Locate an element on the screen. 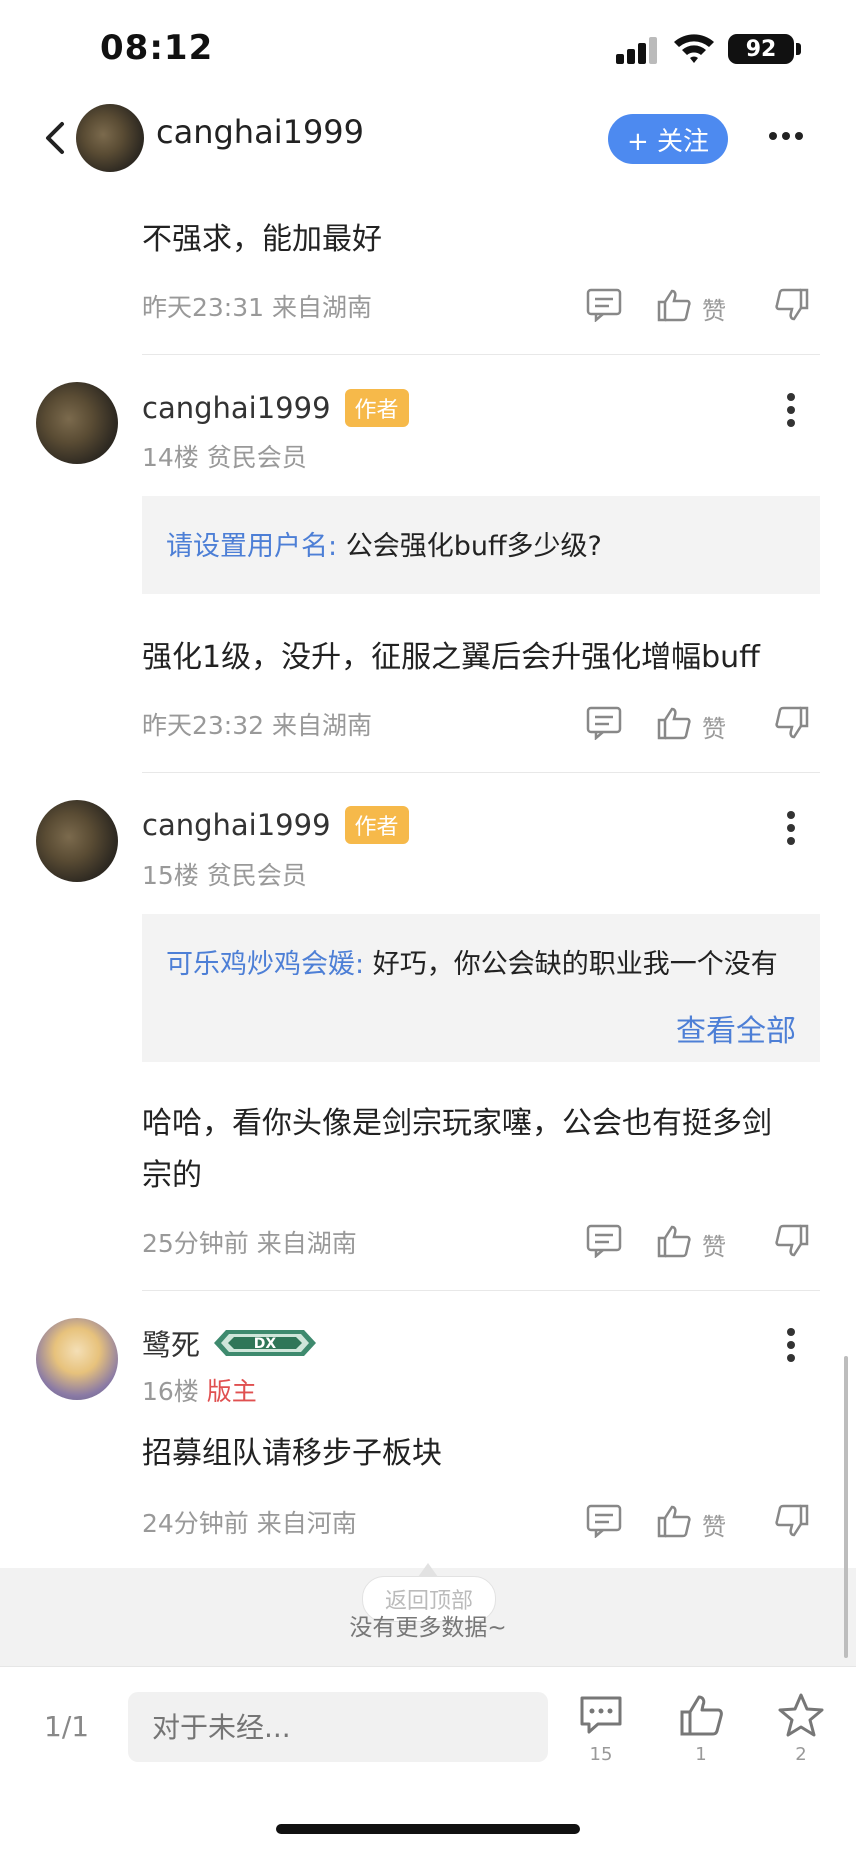 The height and width of the screenshot is (1853, 856). back-arrow-icon is located at coordinates (54, 138).